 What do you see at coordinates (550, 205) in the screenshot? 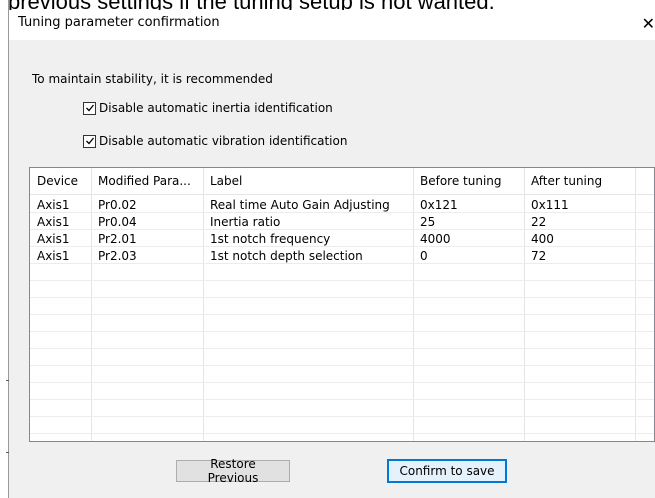
I see `cell-after-tuning: 0x111` at bounding box center [550, 205].